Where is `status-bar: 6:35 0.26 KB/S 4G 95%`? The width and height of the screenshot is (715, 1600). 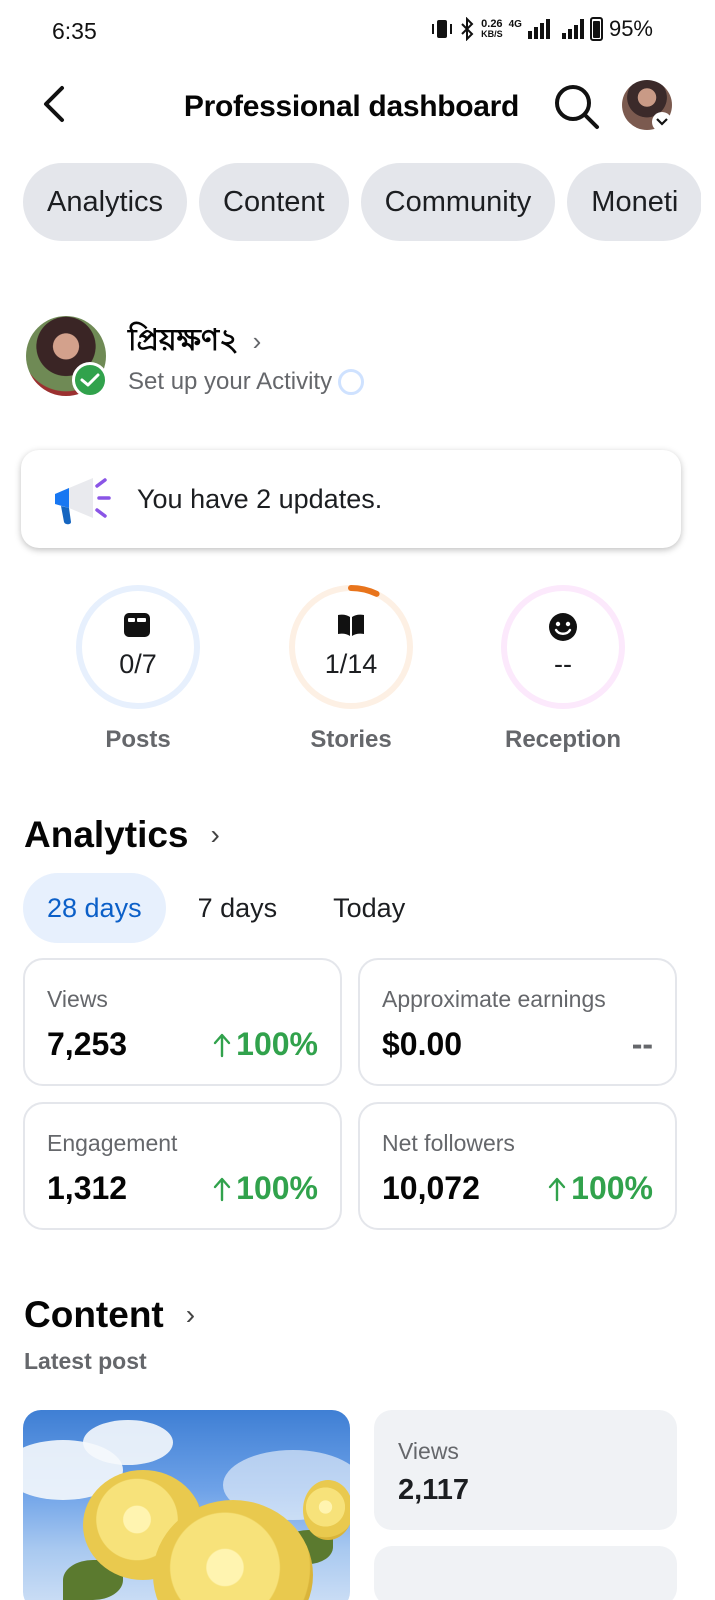
status-bar: 6:35 0.26 KB/S 4G 95% is located at coordinates (357, 32).